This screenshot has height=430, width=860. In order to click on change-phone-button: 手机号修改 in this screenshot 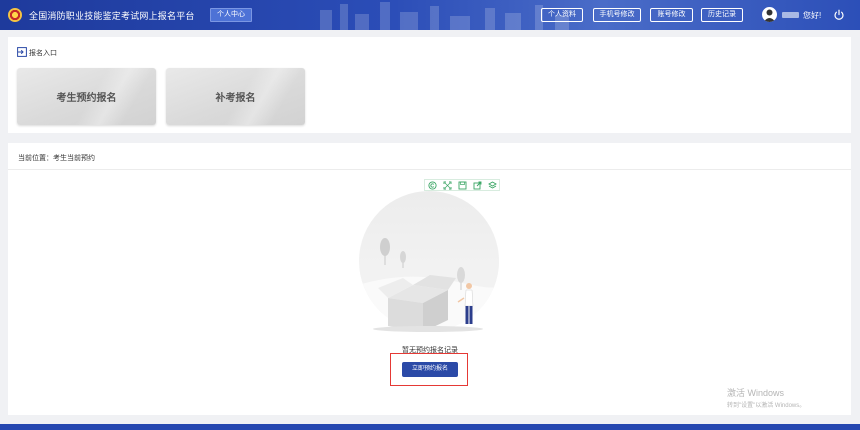, I will do `click(617, 15)`.